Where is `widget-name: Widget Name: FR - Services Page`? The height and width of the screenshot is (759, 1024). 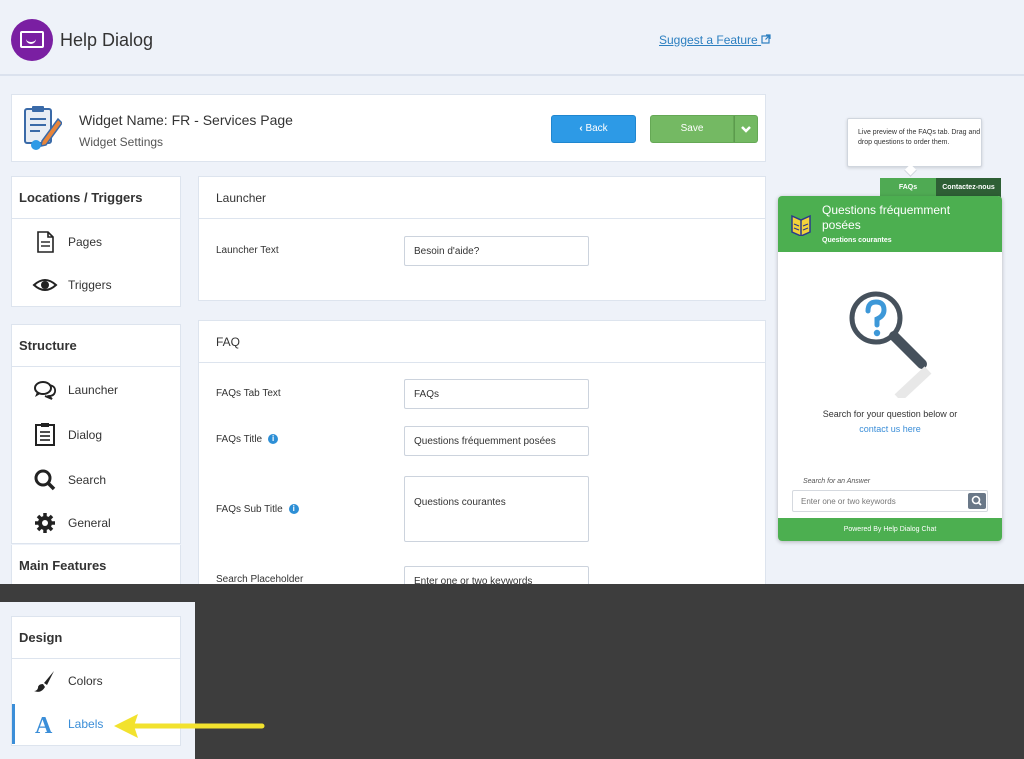 widget-name: Widget Name: FR - Services Page is located at coordinates (186, 120).